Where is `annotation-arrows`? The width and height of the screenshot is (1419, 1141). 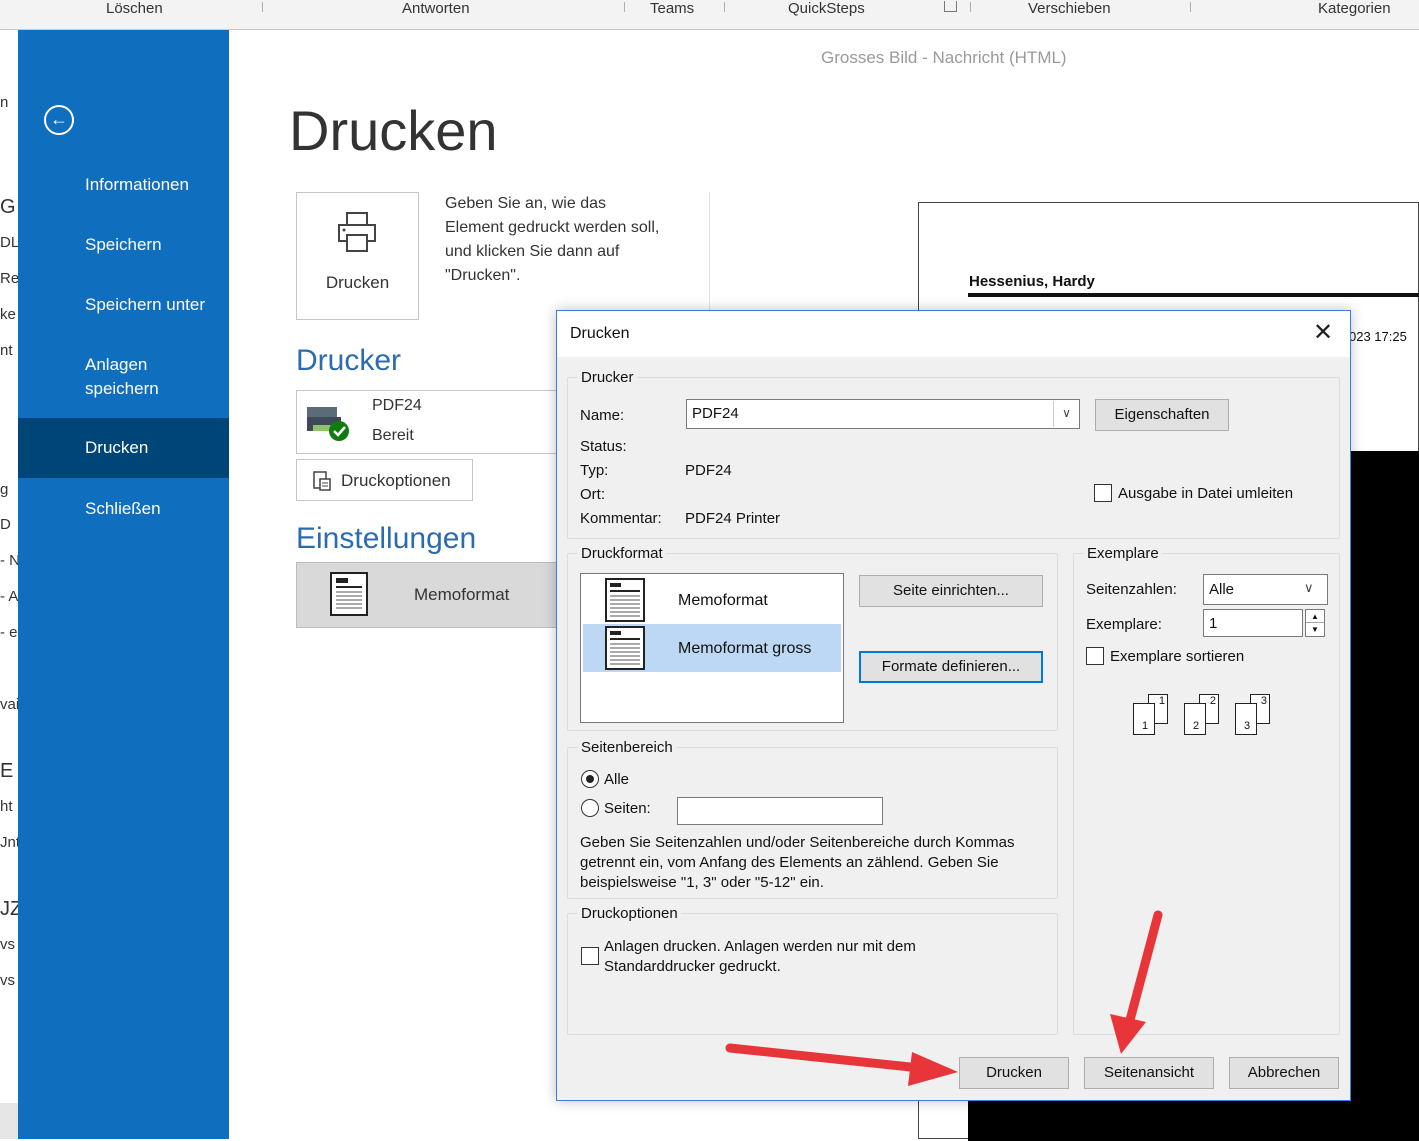
annotation-arrows is located at coordinates (944, 998).